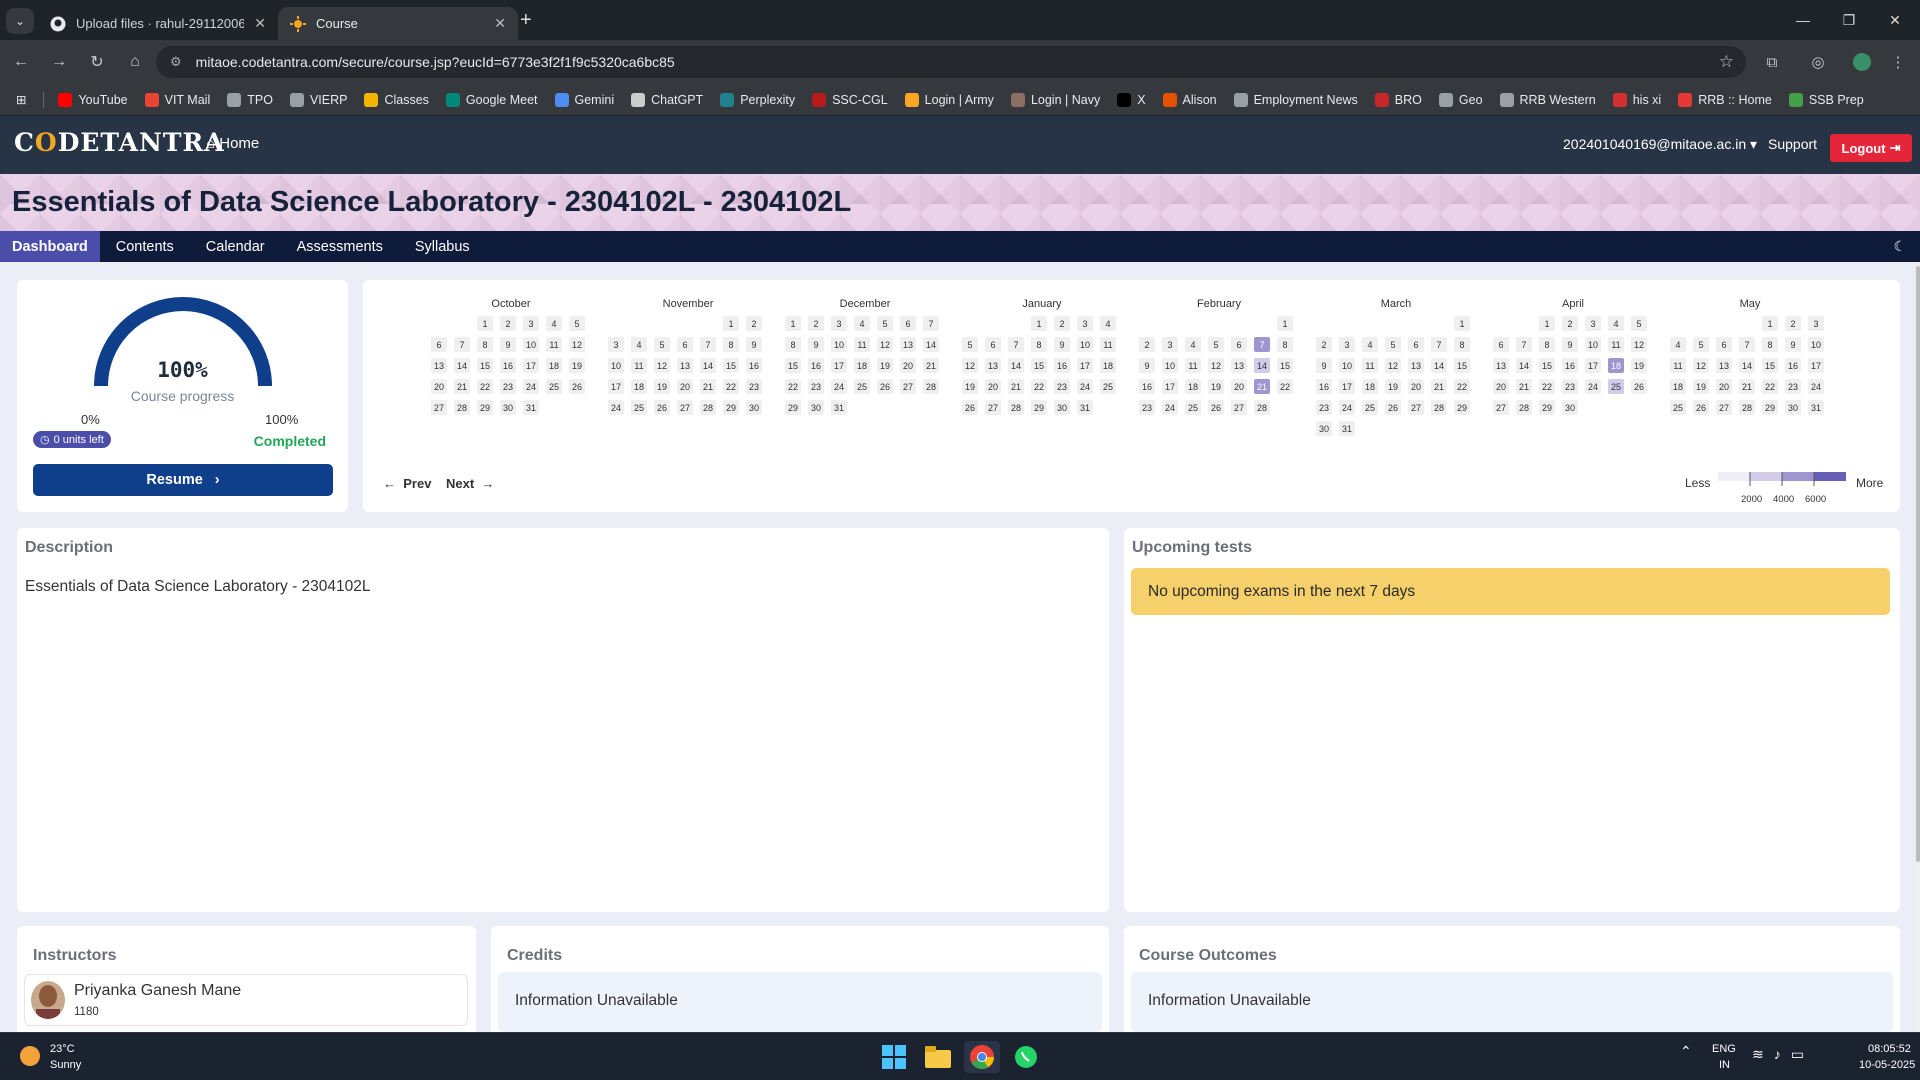  What do you see at coordinates (850, 99) in the screenshot?
I see `bookmark-item: SSC-CGL` at bounding box center [850, 99].